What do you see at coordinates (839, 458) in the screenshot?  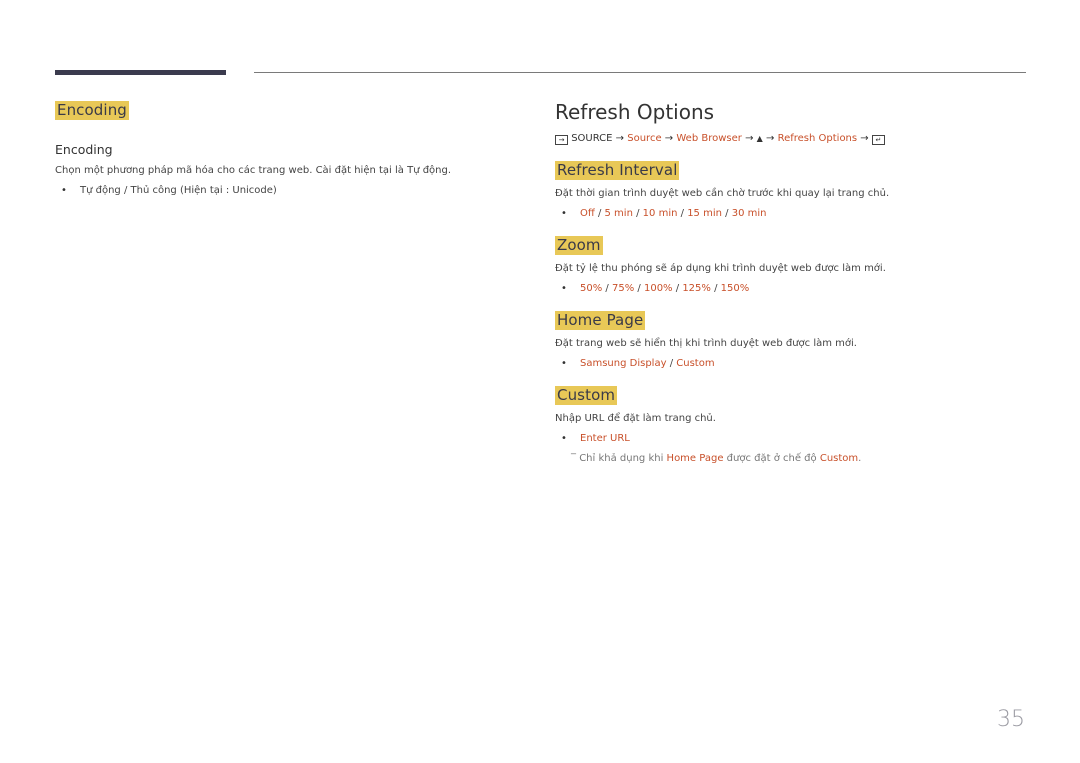 I see `note-link-custom: Custom` at bounding box center [839, 458].